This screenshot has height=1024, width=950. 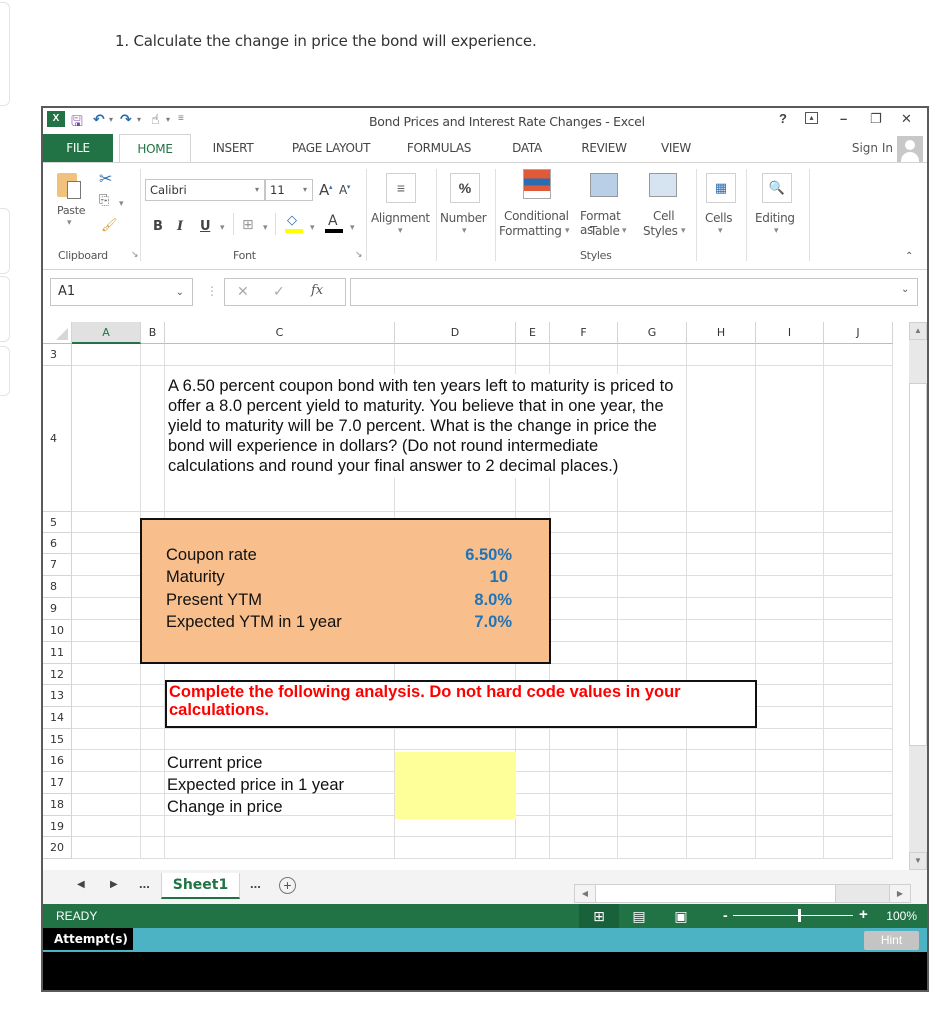 I want to click on page-break-view-icon: ▣, so click(x=681, y=916).